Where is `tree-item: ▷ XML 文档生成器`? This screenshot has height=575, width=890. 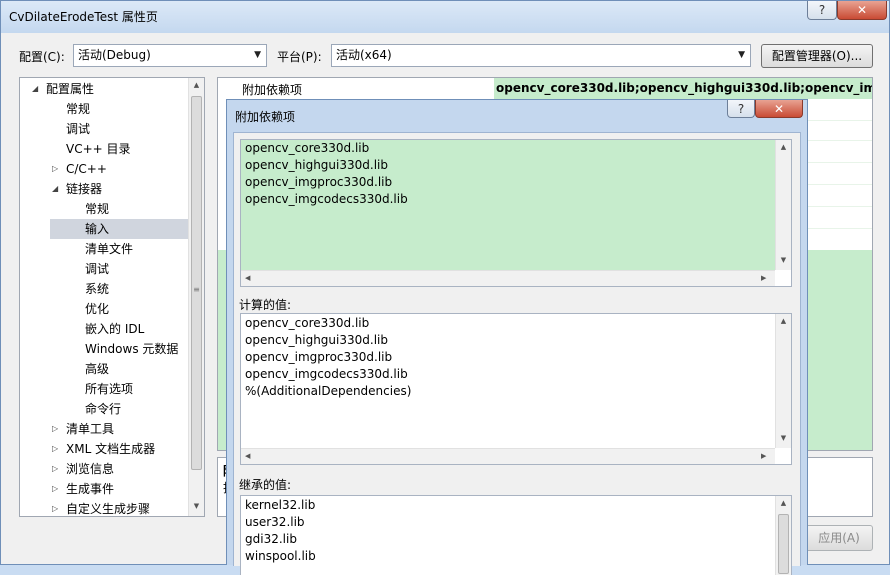 tree-item: ▷ XML 文档生成器 is located at coordinates (104, 449).